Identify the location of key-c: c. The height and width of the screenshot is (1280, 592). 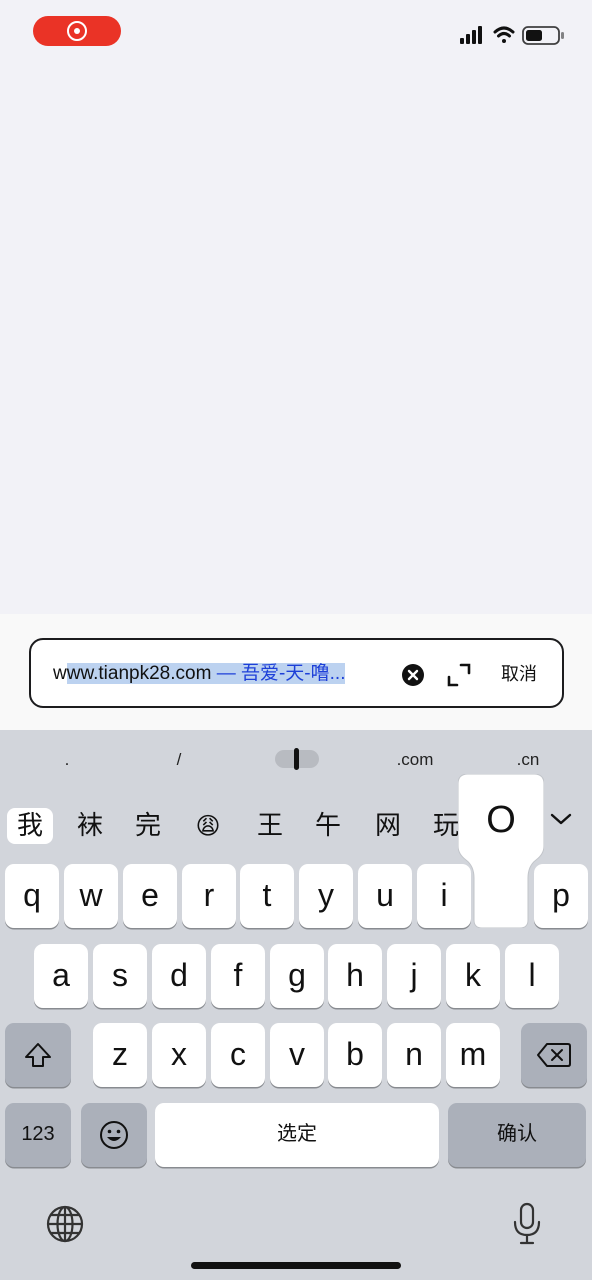
(238, 1055).